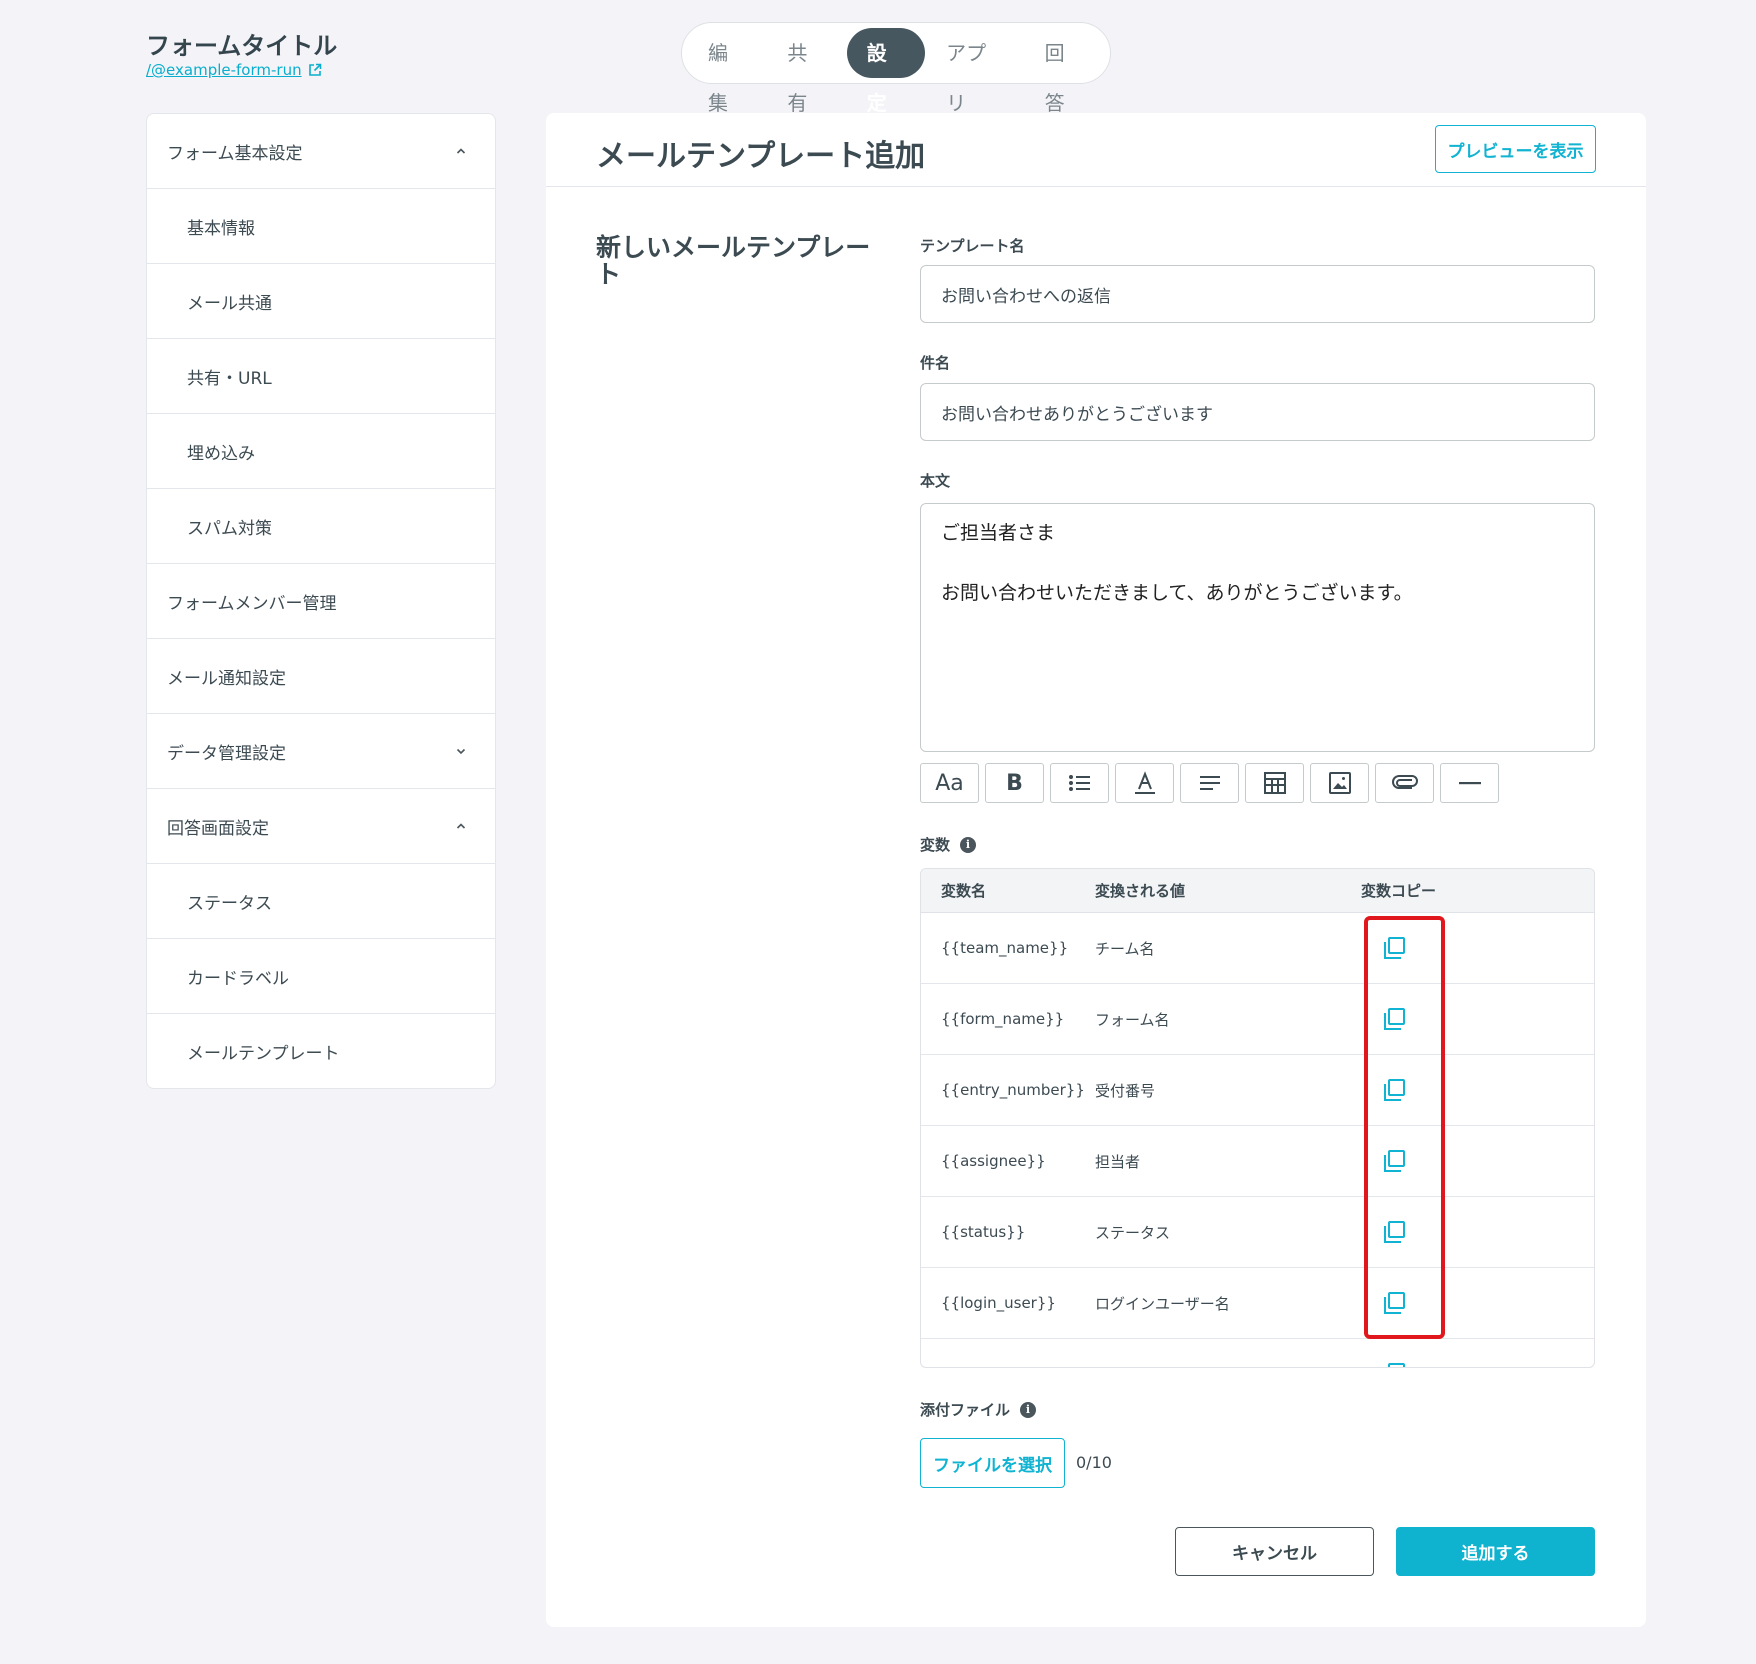  I want to click on list-button, so click(1079, 783).